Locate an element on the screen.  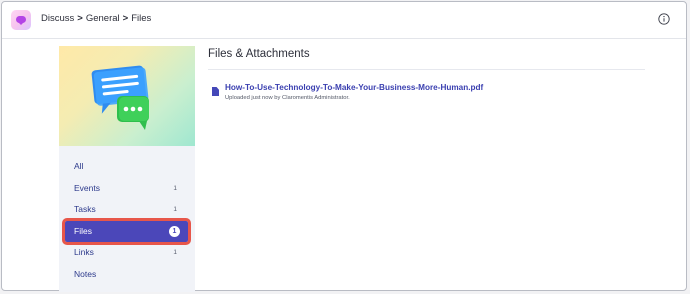
breadcrumb-files: Files is located at coordinates (141, 18).